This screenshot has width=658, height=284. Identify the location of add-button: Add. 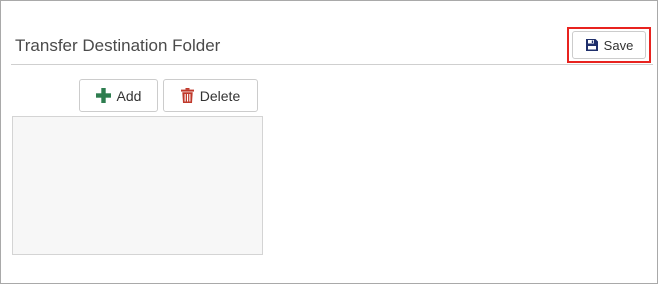
(118, 95).